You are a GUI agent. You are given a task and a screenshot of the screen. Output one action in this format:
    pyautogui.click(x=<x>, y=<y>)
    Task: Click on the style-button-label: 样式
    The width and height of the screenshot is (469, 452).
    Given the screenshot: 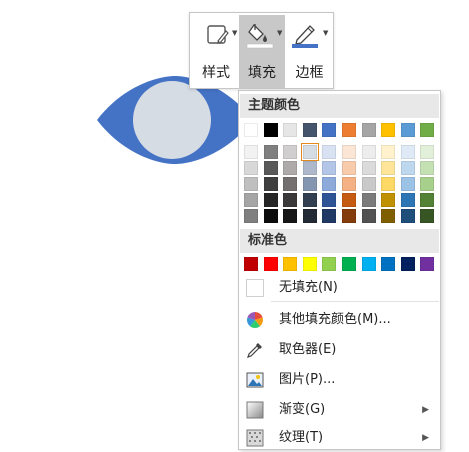 What is the action you would take?
    pyautogui.click(x=216, y=73)
    